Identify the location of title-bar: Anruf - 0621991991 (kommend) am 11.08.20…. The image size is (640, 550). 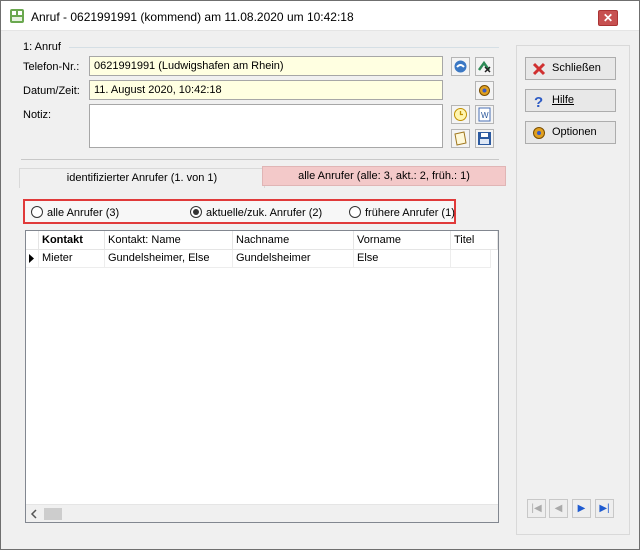
(320, 16).